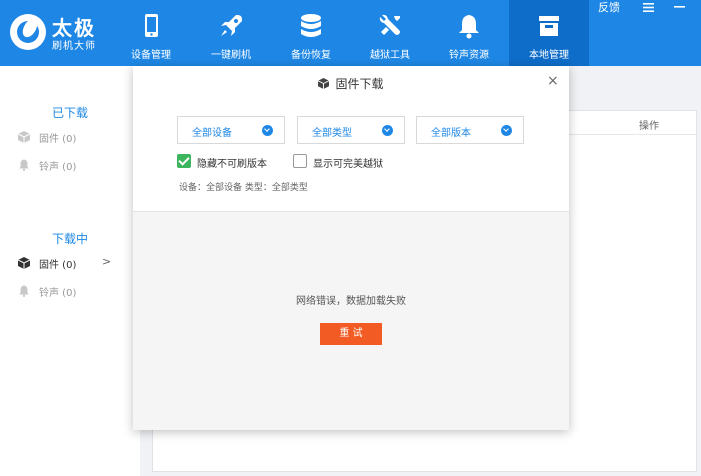 This screenshot has width=701, height=476. I want to click on filter-label: 全部设备, so click(212, 133).